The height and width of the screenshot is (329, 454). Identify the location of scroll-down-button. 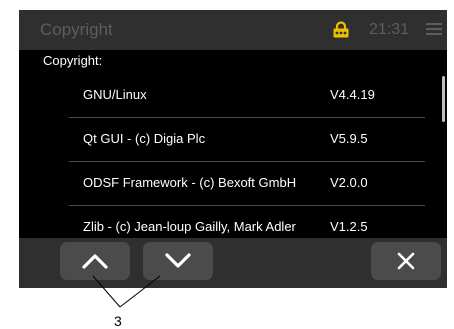
(178, 261).